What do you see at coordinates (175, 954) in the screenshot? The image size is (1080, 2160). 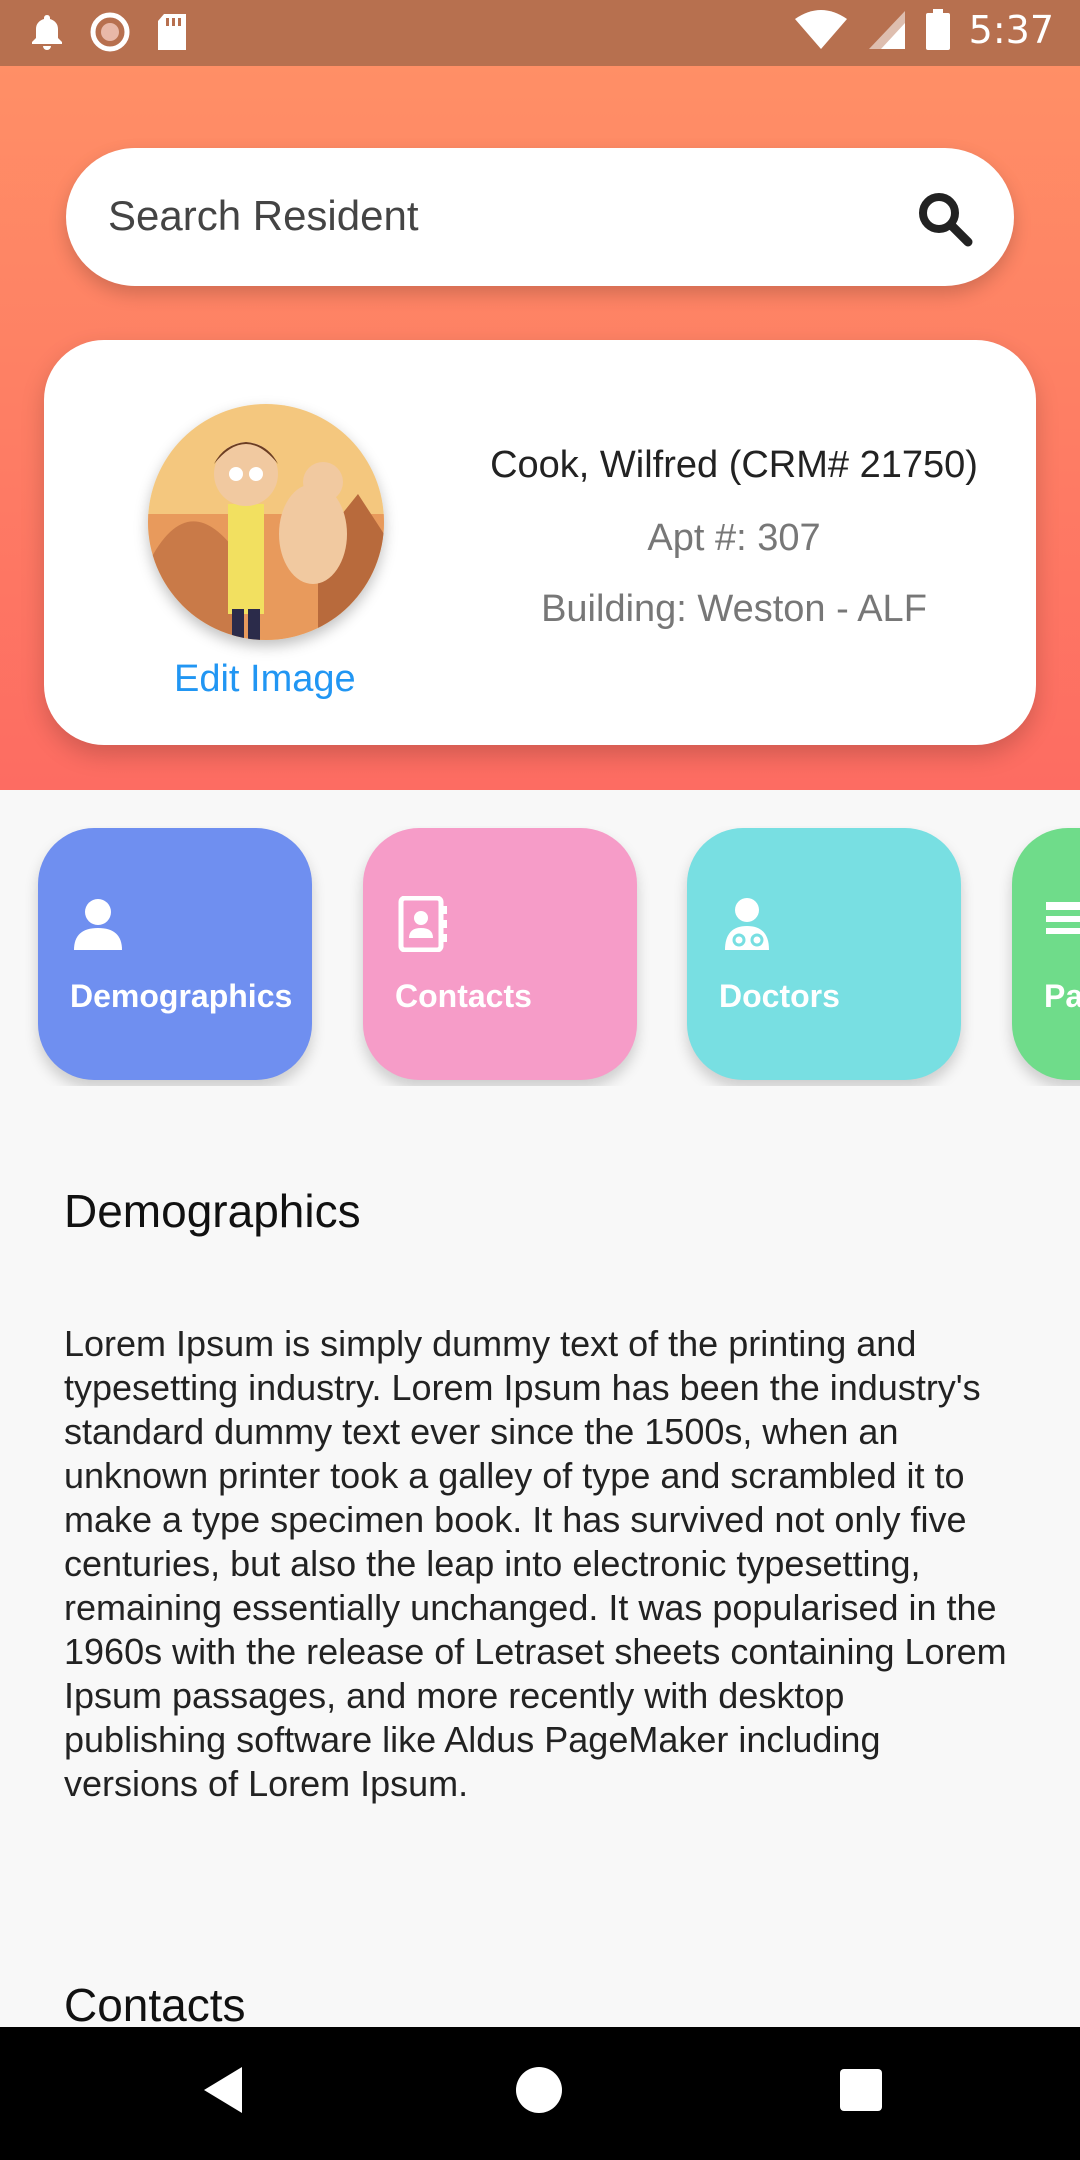 I see `tile-demographics: Demographics` at bounding box center [175, 954].